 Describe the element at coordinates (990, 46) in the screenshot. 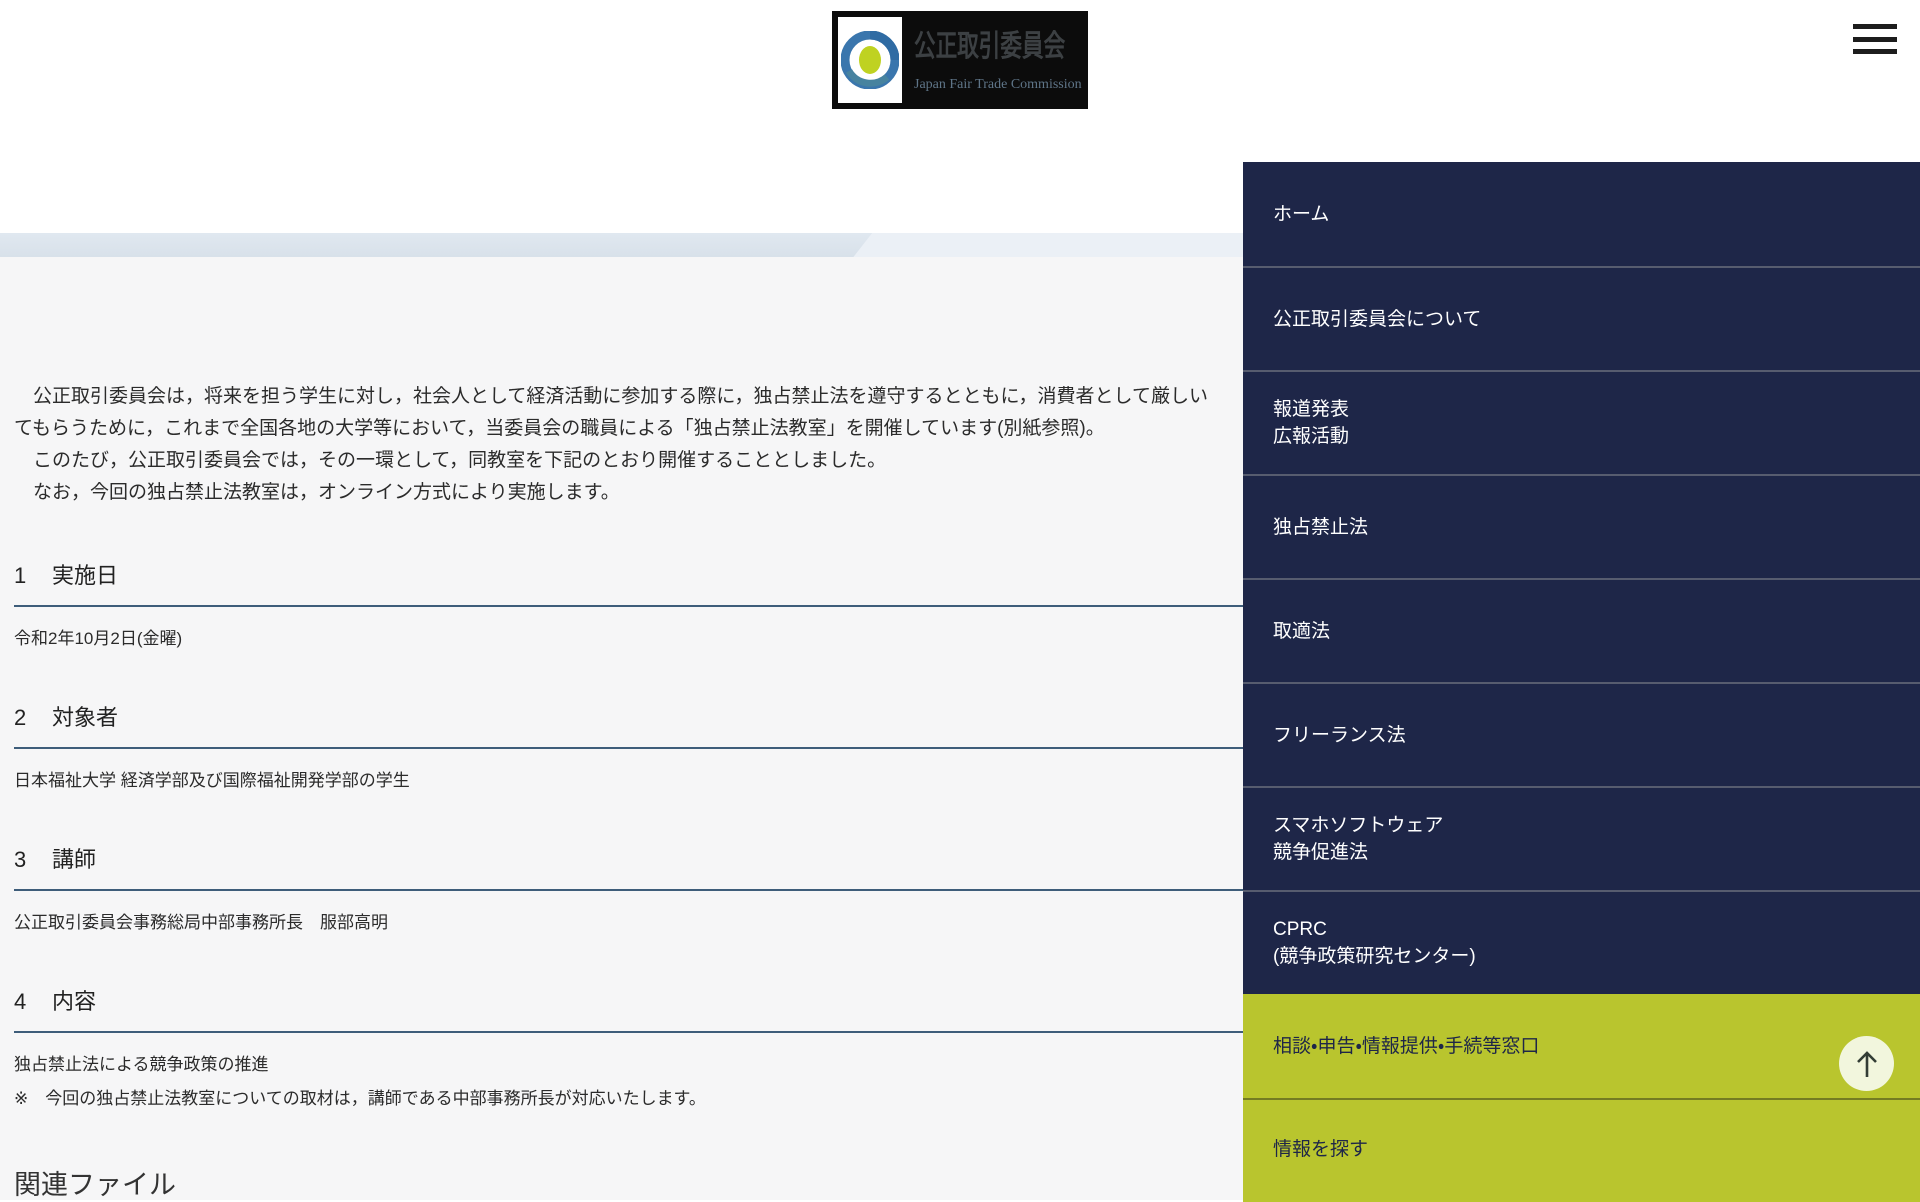

I see `logo-title-jp: 公正取引委員会` at that location.